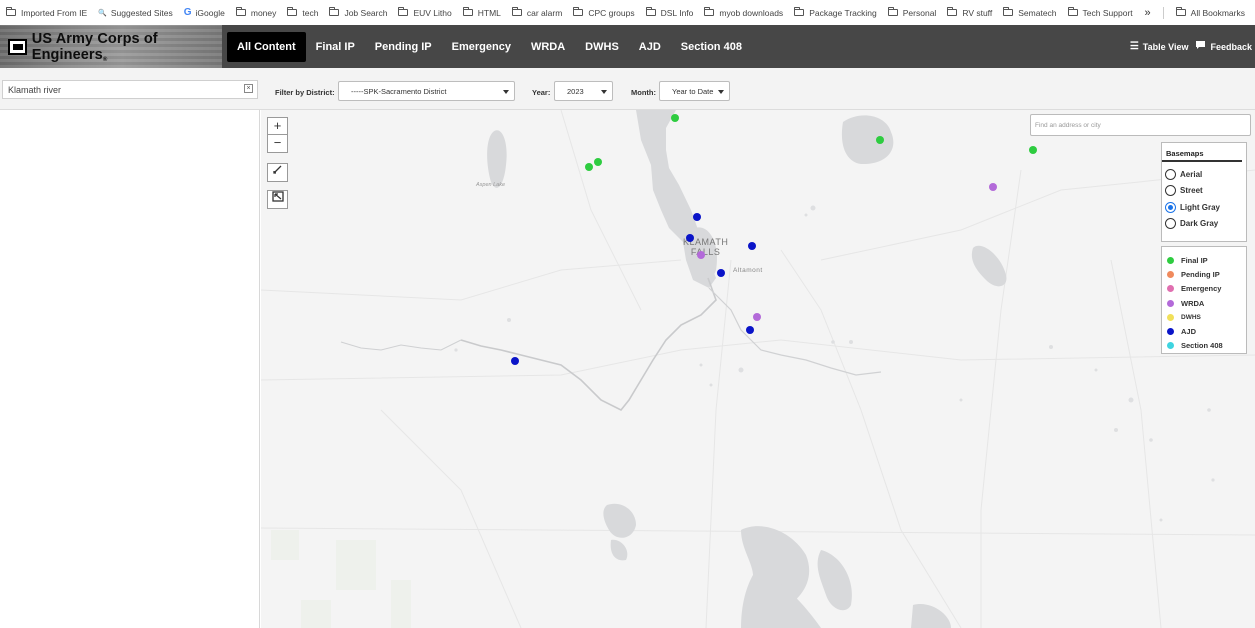 The image size is (1255, 628). I want to click on tab-ajd: AJD, so click(650, 47).